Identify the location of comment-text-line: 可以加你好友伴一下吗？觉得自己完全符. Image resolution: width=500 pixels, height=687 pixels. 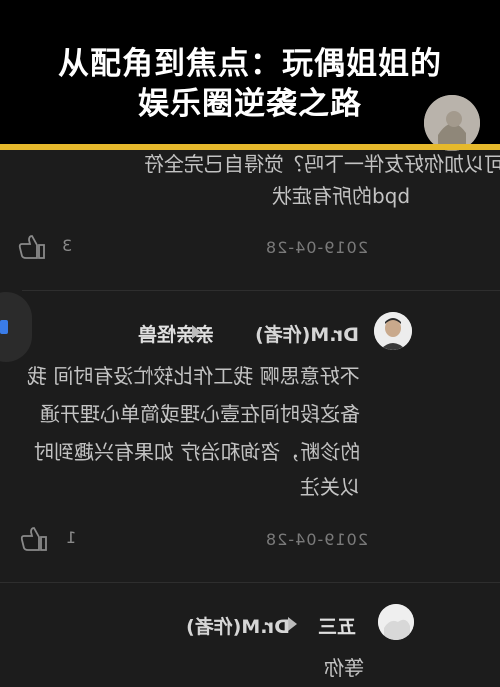
(322, 164).